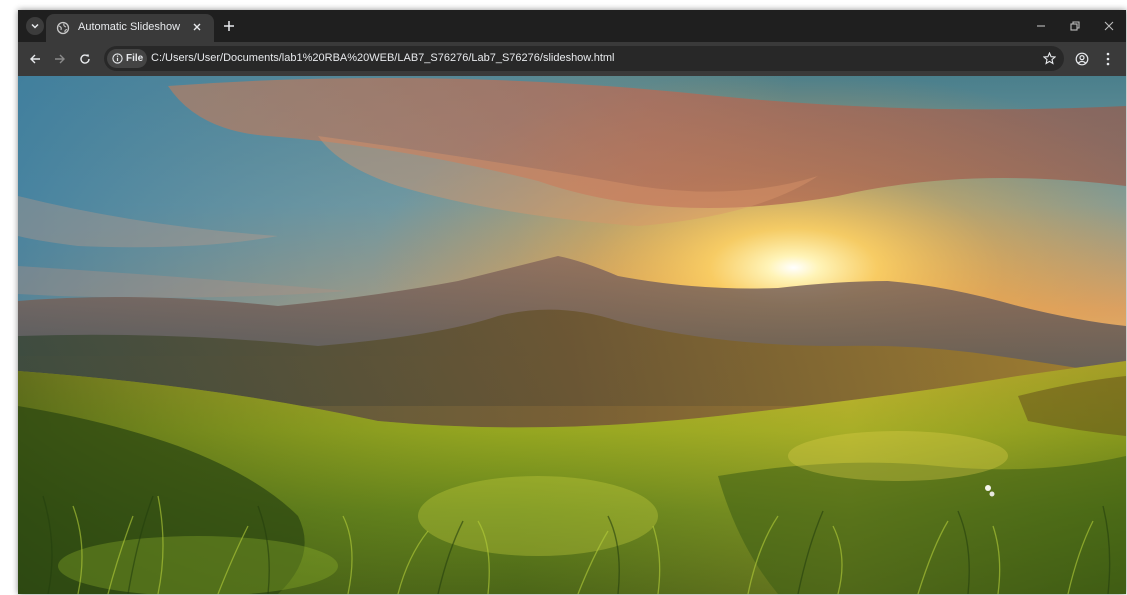 The width and height of the screenshot is (1127, 595). I want to click on forward-button, so click(60, 59).